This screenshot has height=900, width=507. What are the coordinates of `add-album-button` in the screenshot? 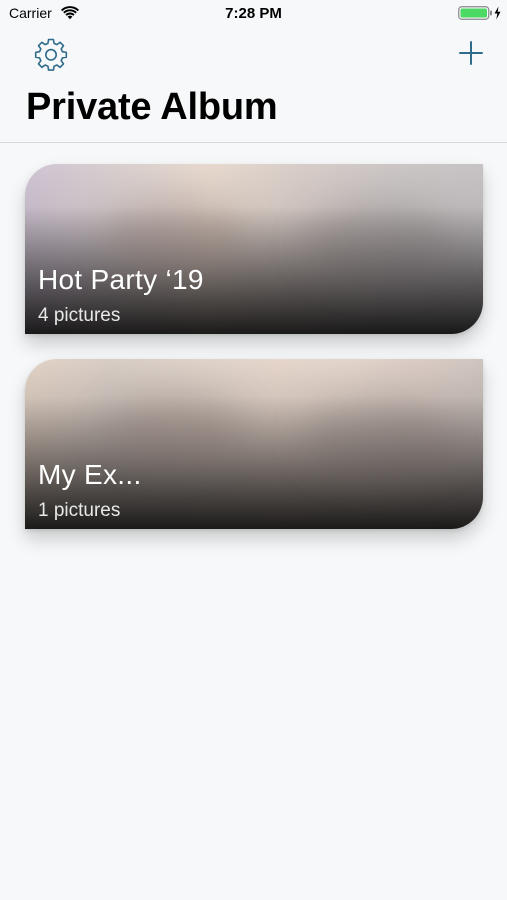 It's located at (471, 53).